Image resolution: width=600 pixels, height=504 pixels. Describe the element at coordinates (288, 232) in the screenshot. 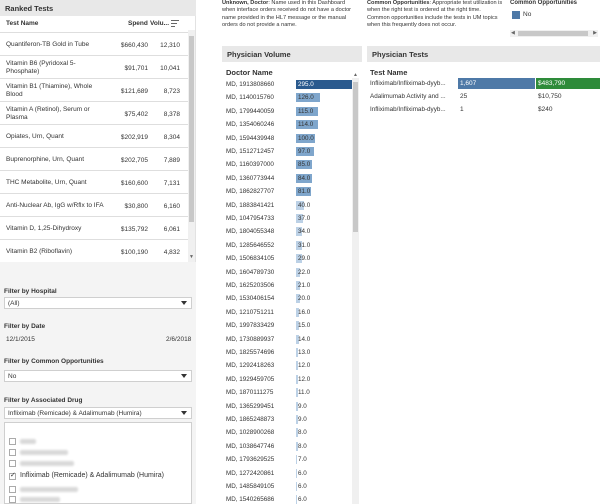

I see `physician-row: MD, 1804055348 34.0` at that location.